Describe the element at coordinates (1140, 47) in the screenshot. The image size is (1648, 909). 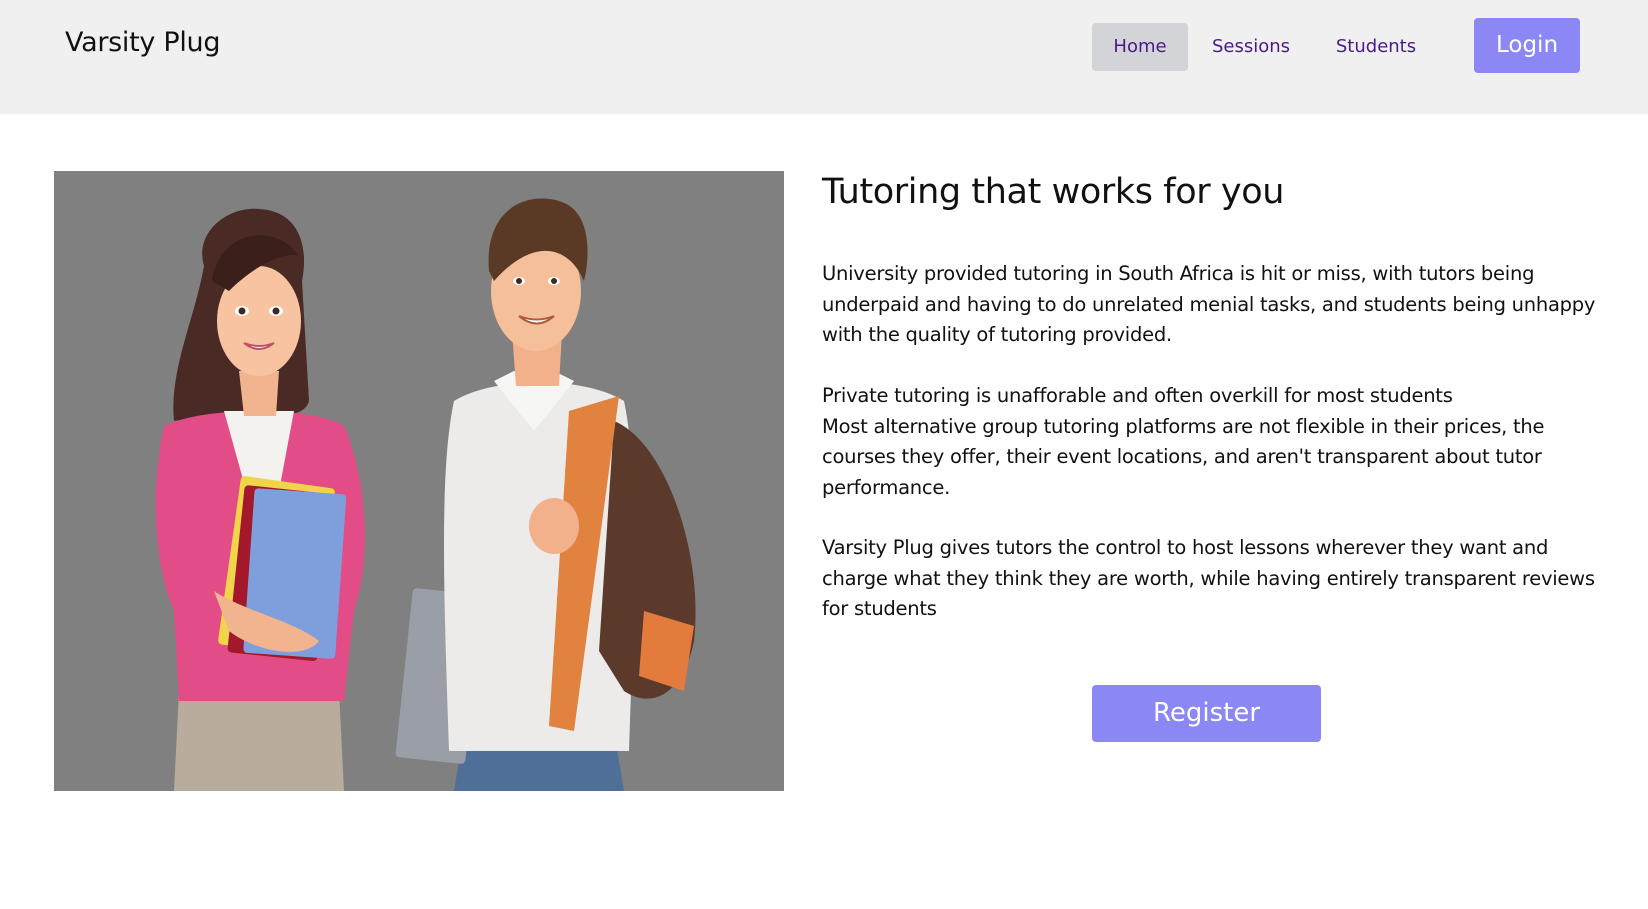
I see `nav-link-home: Home` at that location.